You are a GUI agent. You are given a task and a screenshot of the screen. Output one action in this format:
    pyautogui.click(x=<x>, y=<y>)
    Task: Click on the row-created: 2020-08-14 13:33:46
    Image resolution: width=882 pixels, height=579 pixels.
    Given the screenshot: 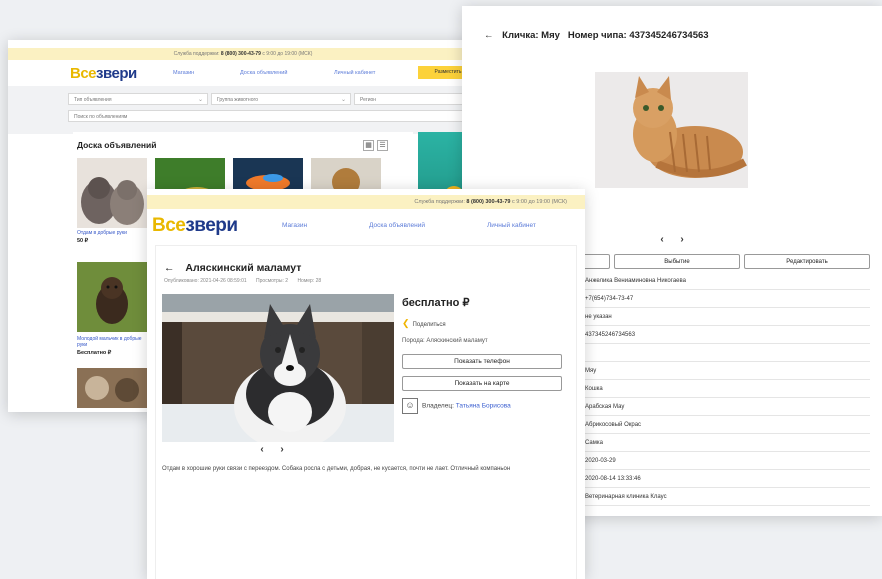 What is the action you would take?
    pyautogui.click(x=726, y=479)
    